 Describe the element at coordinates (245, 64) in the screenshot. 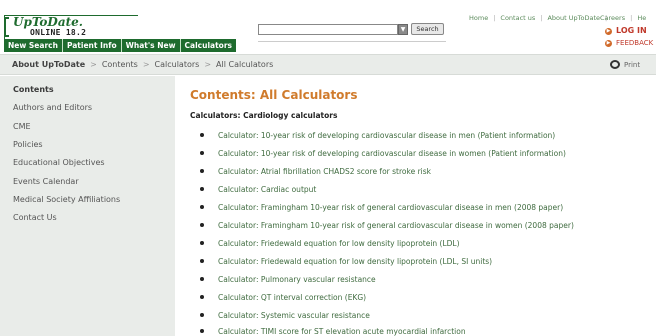

I see `breadcrumb-current: All Calculators` at that location.